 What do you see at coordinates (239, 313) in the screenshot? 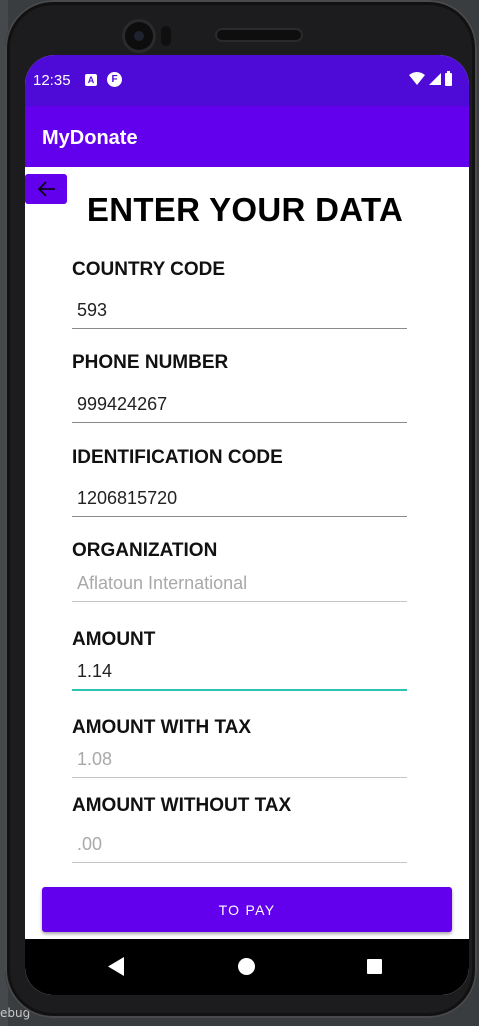
I see `country-code-input: 593` at bounding box center [239, 313].